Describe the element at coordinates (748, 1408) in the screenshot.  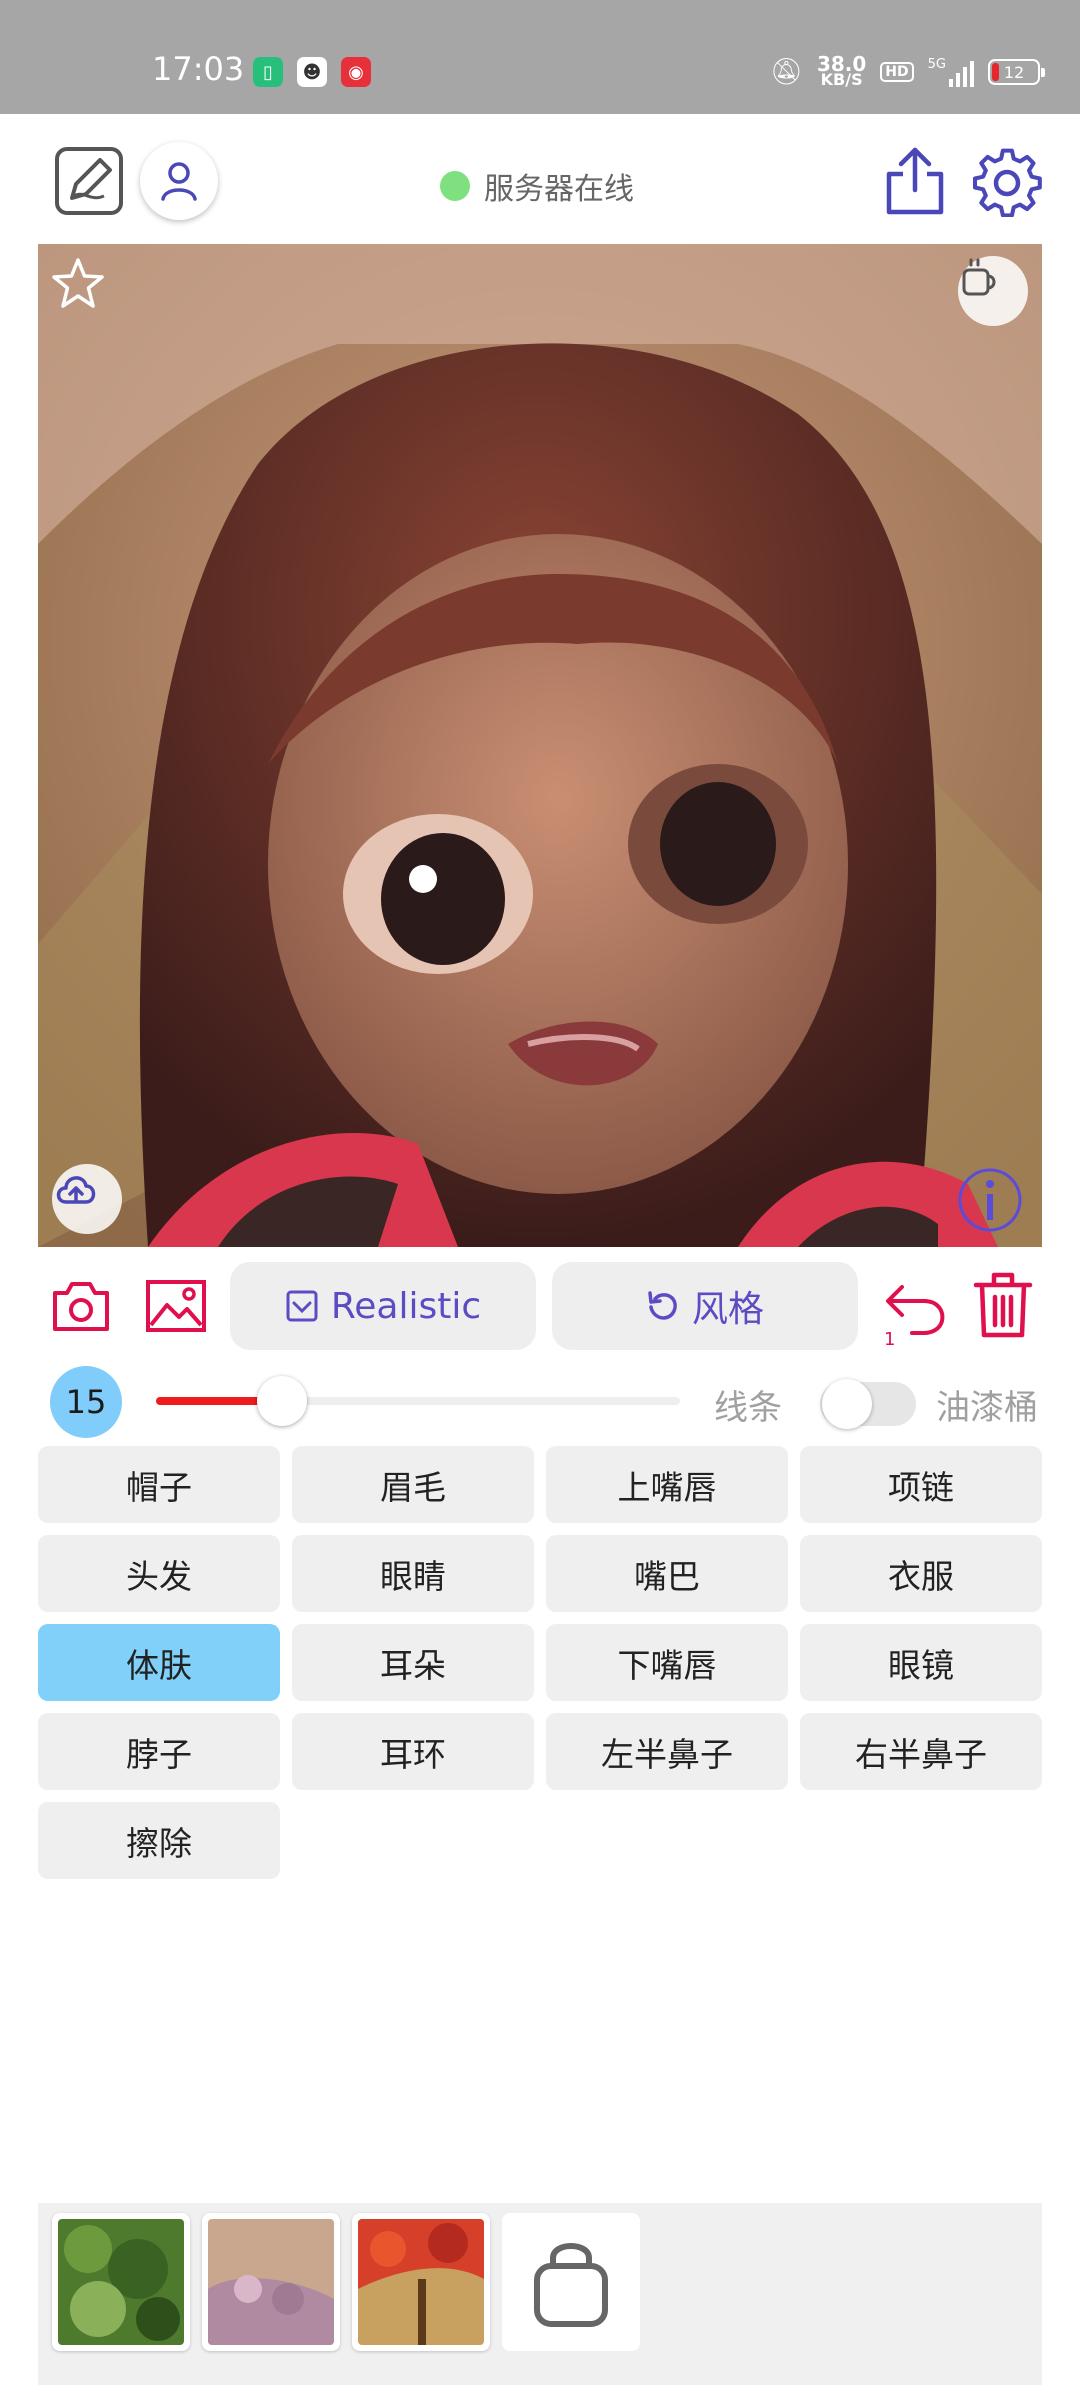
I see `line-mode-label: 线条` at that location.